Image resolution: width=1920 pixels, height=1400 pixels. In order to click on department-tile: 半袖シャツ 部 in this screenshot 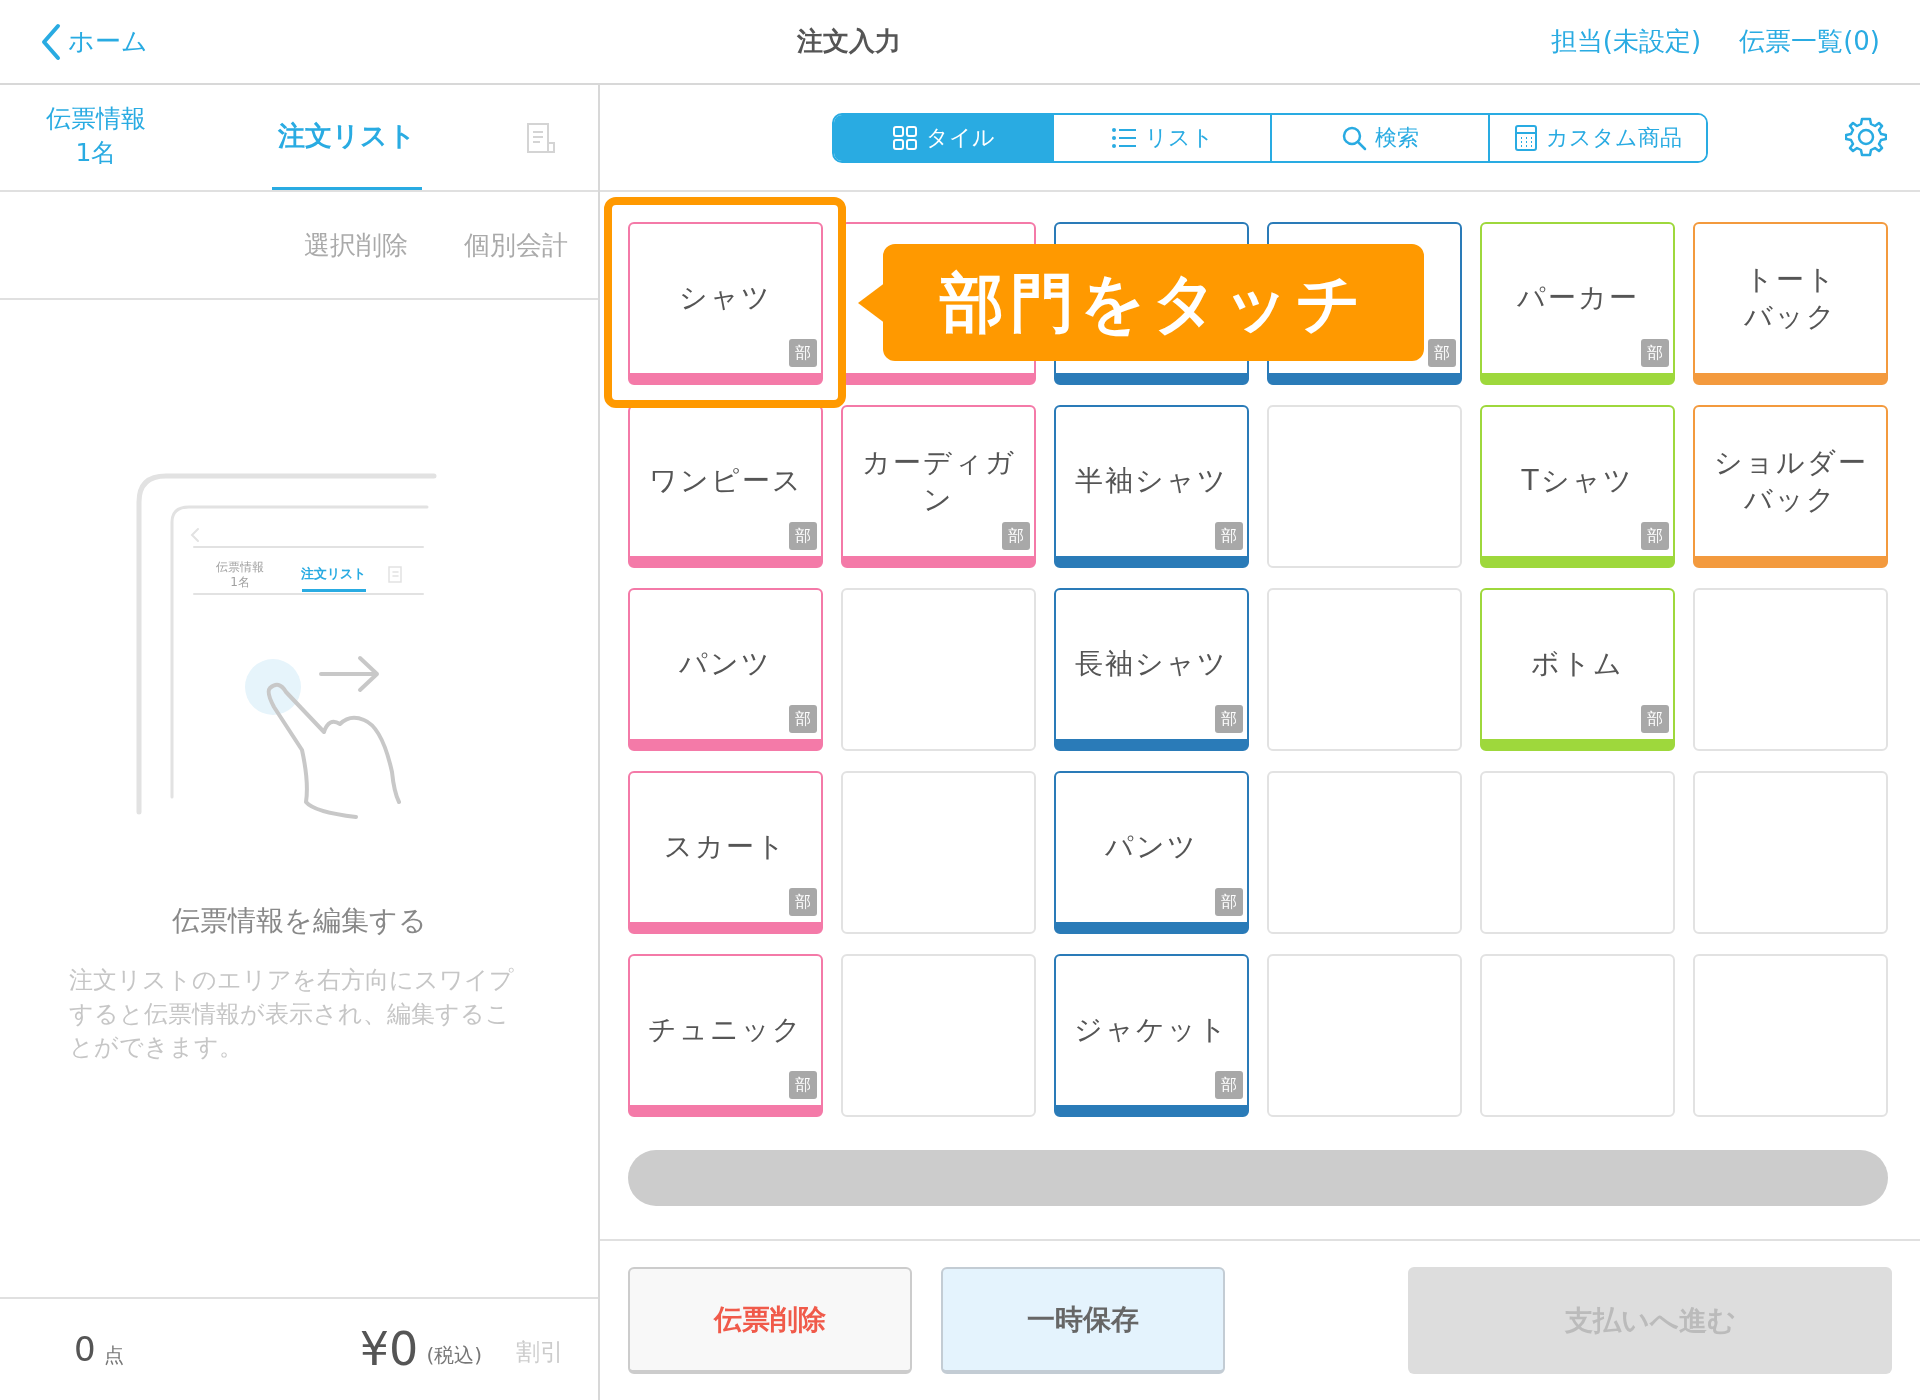, I will do `click(1151, 486)`.